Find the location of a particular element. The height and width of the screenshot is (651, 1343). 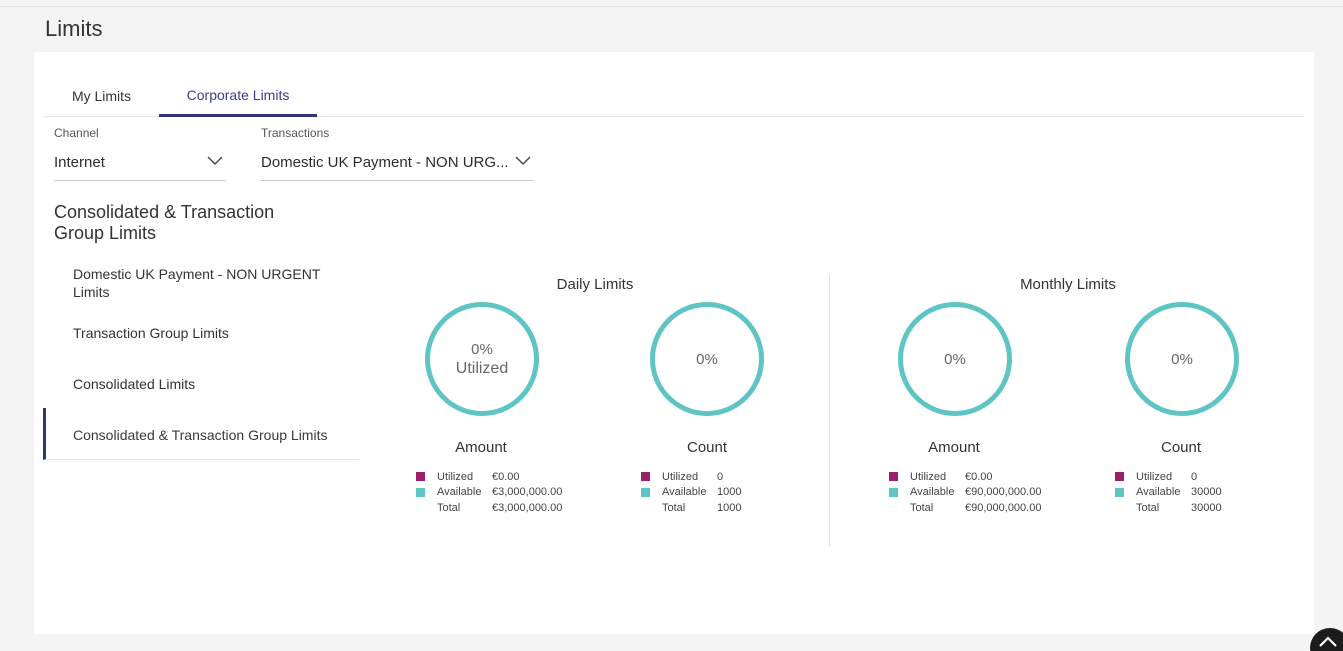

chevron-up-icon is located at coordinates (1328, 641).